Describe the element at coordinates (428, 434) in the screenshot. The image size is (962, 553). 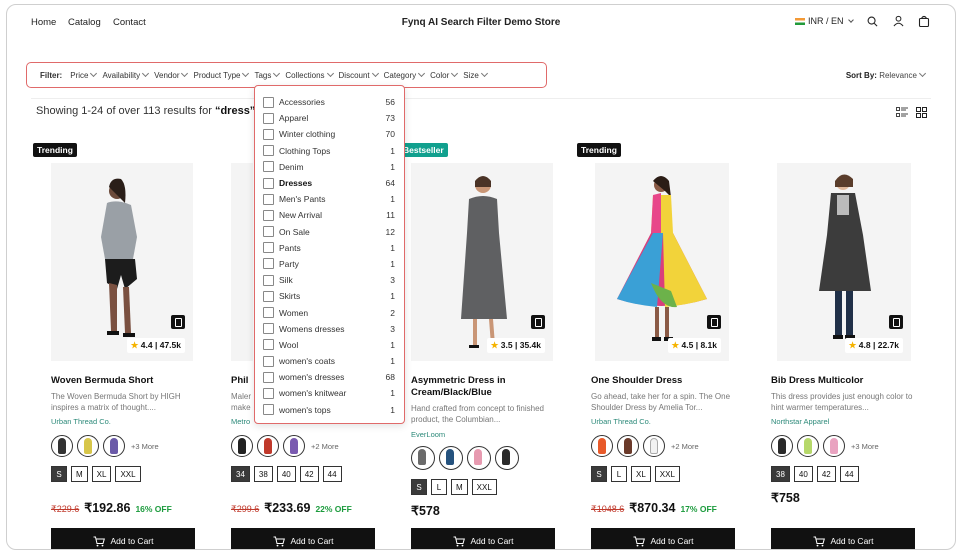
I see `product-vendor: EverLoom` at that location.